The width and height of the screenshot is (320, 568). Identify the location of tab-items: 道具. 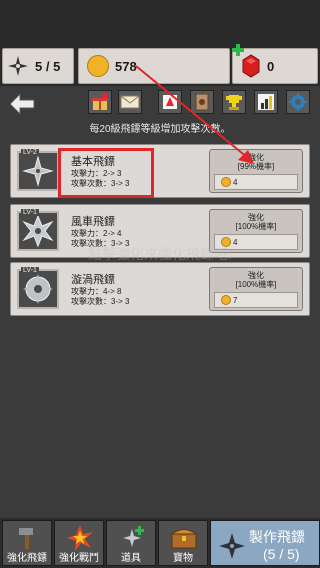
(131, 543).